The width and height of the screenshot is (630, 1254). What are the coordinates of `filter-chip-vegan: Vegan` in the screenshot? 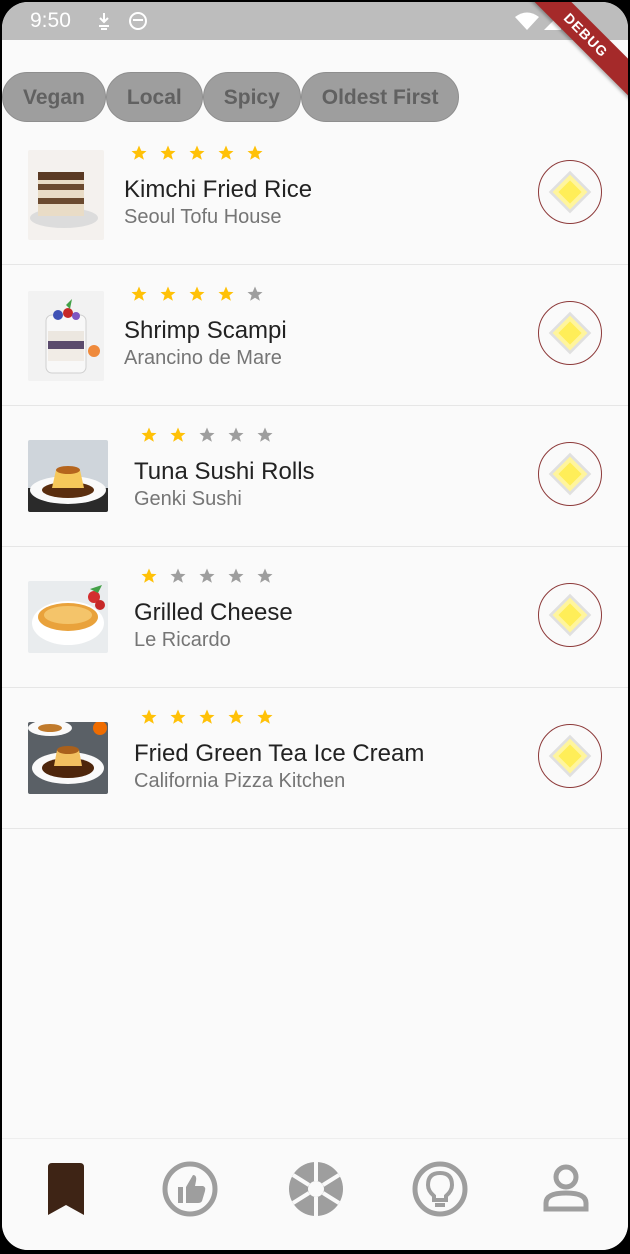 It's located at (54, 97).